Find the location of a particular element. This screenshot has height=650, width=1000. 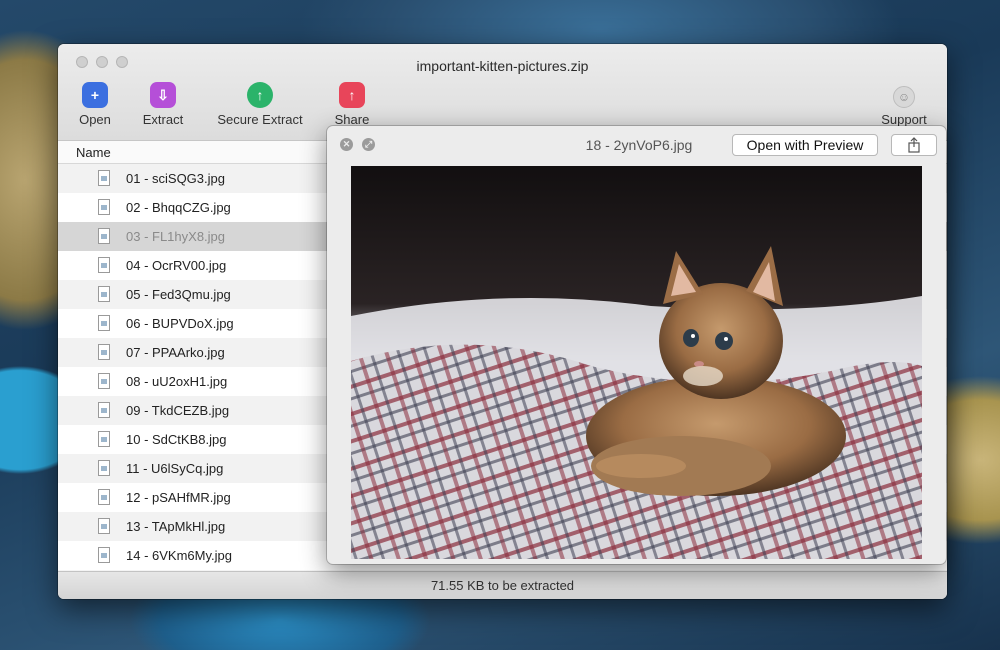

fullscreen-icon: ⤢ is located at coordinates (368, 144).